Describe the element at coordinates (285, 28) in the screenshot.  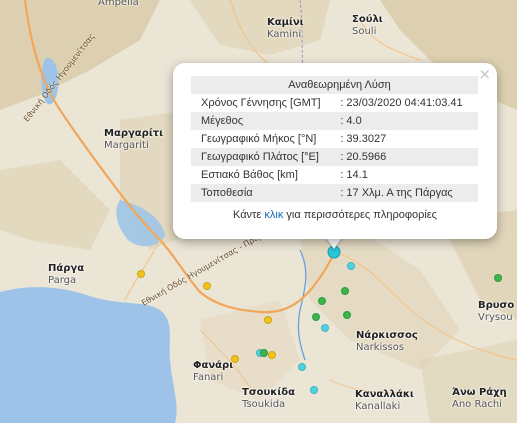
I see `place-kamini: Καμίνι Kamini` at that location.